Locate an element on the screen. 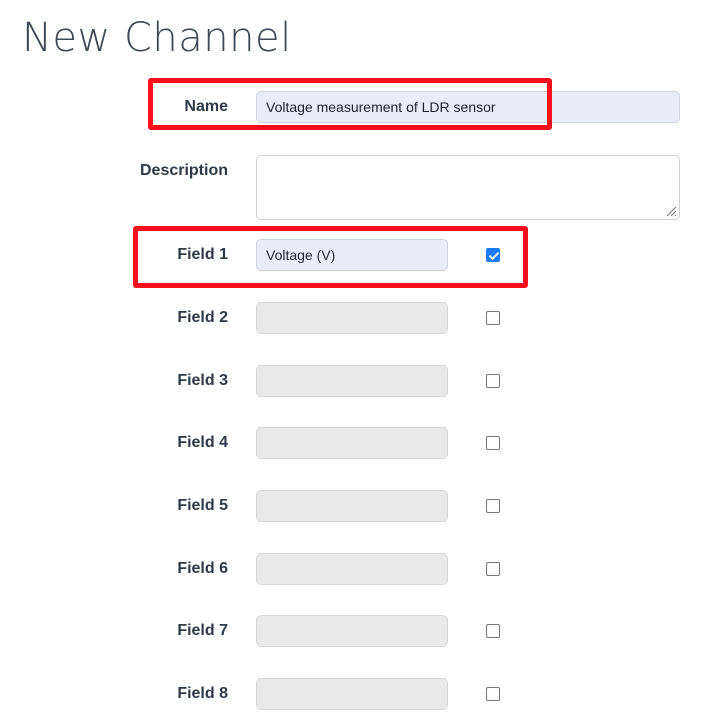 This screenshot has width=710, height=728. field-1-checkbox is located at coordinates (493, 255).